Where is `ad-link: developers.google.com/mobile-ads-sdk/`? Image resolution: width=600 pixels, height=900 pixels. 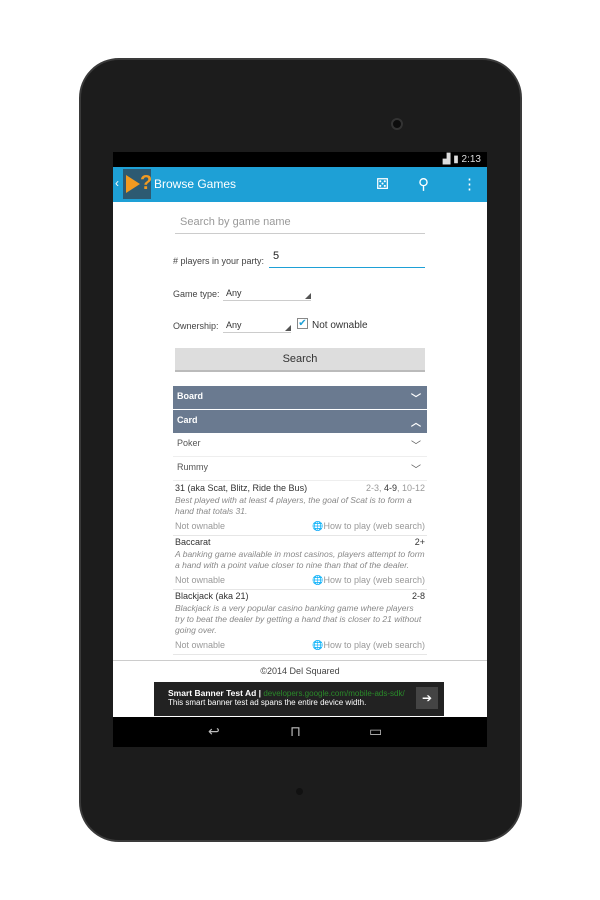
ad-link: developers.google.com/mobile-ads-sdk/ is located at coordinates (333, 693).